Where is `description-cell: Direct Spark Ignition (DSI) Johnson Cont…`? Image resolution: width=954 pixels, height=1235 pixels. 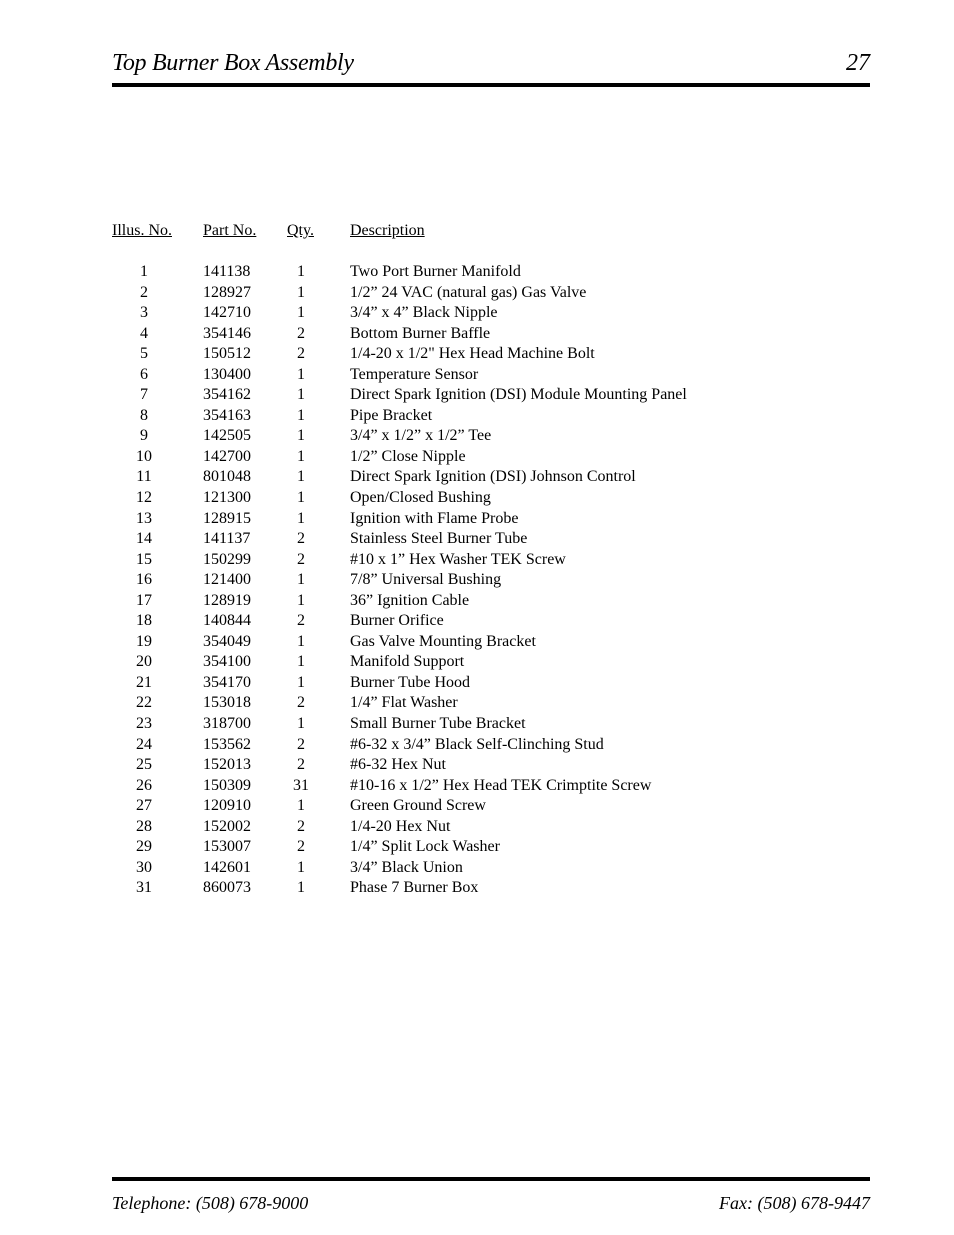 description-cell: Direct Spark Ignition (DSI) Johnson Cont… is located at coordinates (493, 477).